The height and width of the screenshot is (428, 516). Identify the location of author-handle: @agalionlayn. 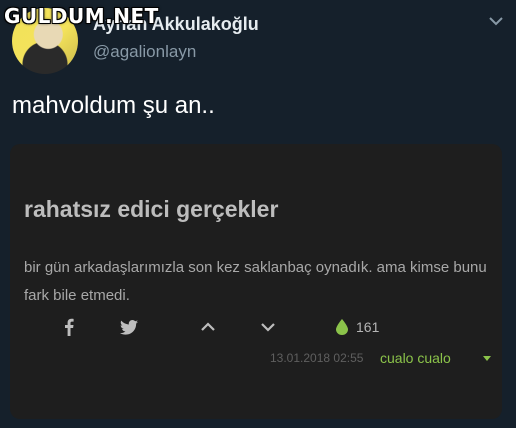
(144, 52).